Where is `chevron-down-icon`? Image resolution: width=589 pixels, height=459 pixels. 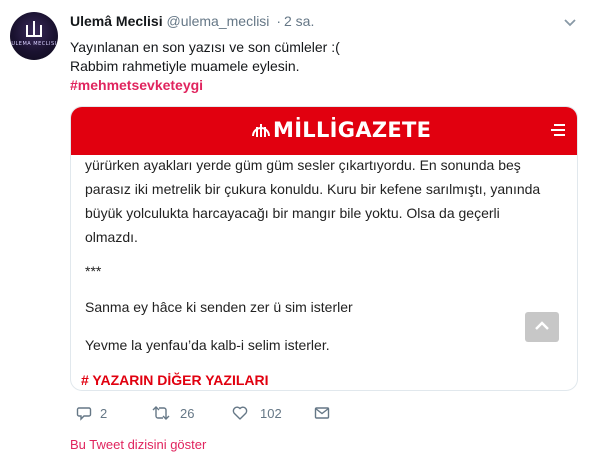
chevron-down-icon is located at coordinates (570, 23).